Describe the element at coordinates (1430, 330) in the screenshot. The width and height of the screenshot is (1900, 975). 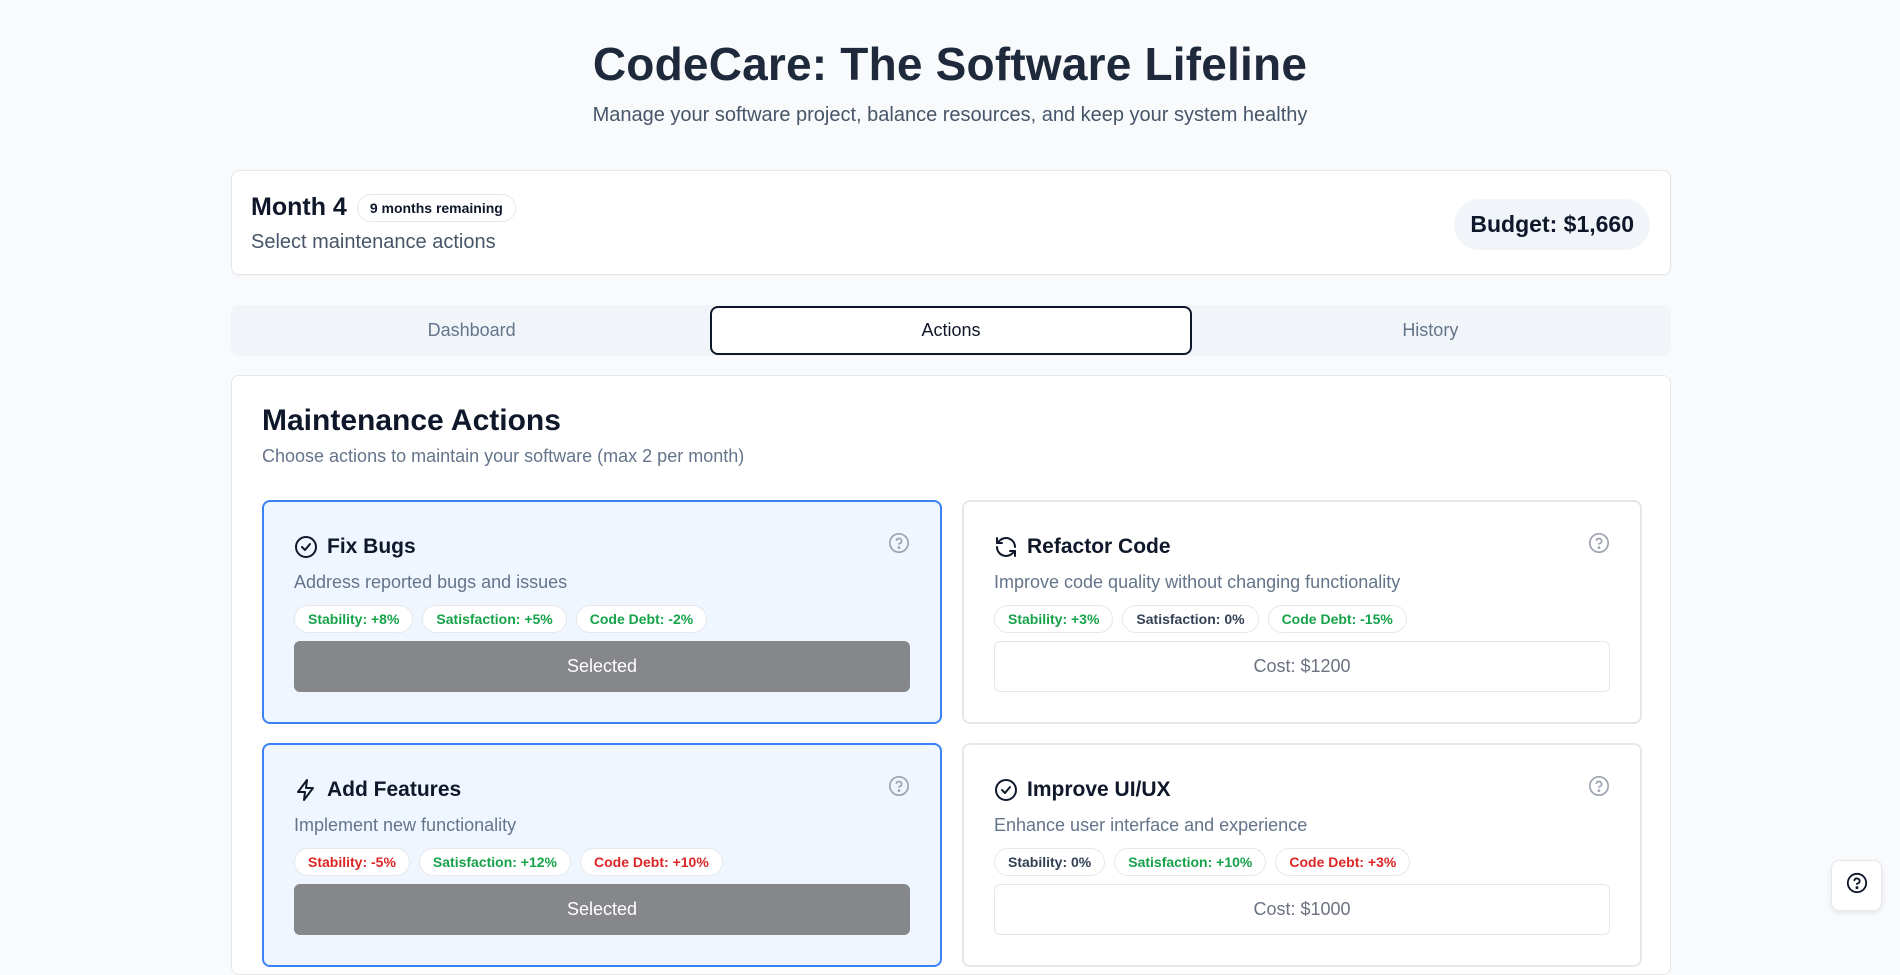
I see `tab-history: History` at that location.